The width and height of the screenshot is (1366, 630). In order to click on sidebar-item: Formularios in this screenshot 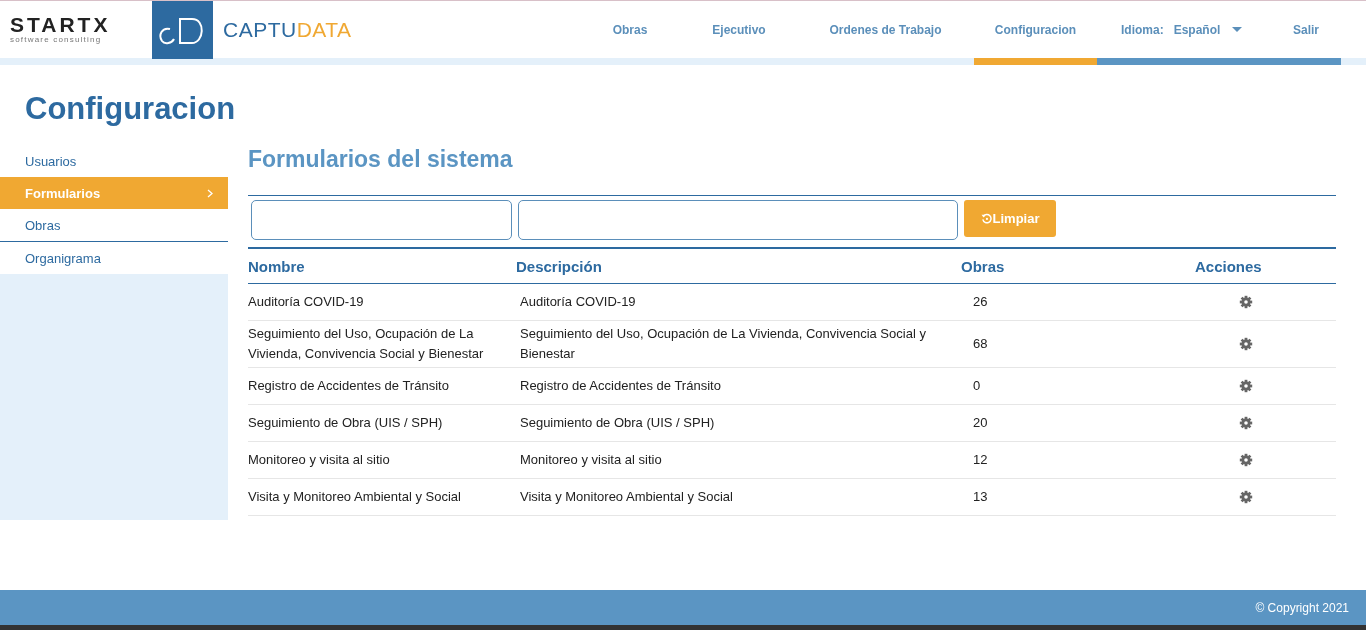, I will do `click(114, 193)`.